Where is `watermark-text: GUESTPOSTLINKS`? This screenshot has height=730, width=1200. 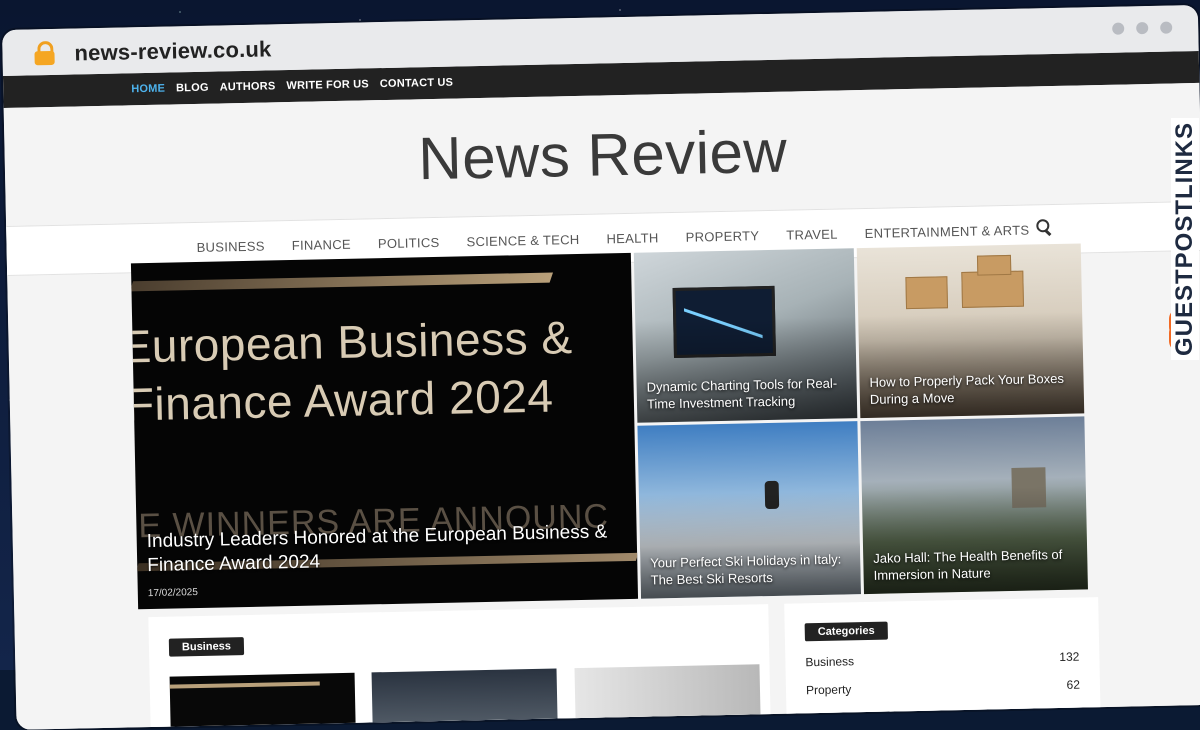
watermark-text: GUESTPOSTLINKS is located at coordinates (1185, 238).